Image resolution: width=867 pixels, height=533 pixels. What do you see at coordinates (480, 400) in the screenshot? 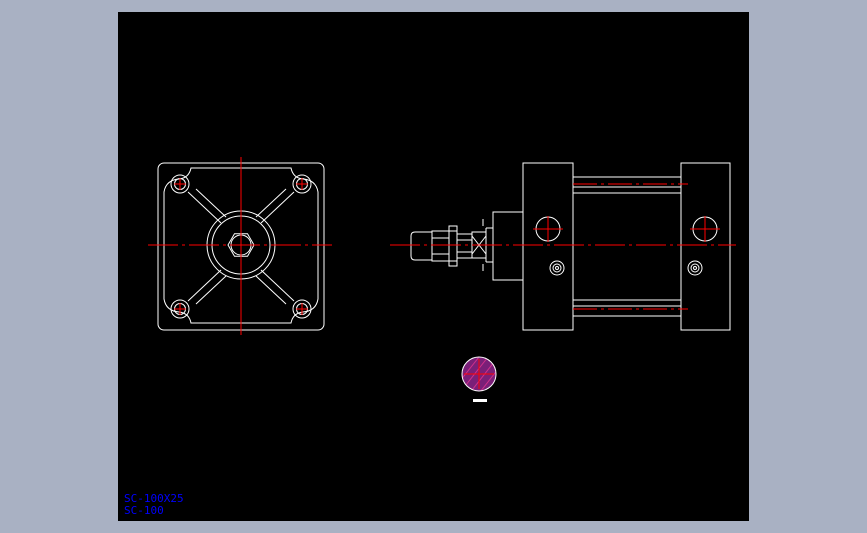
I see `section-marker-bar` at bounding box center [480, 400].